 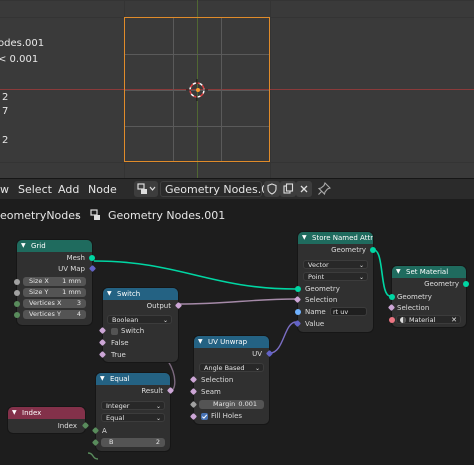 I want to click on store-output-socket, so click(x=373, y=250).